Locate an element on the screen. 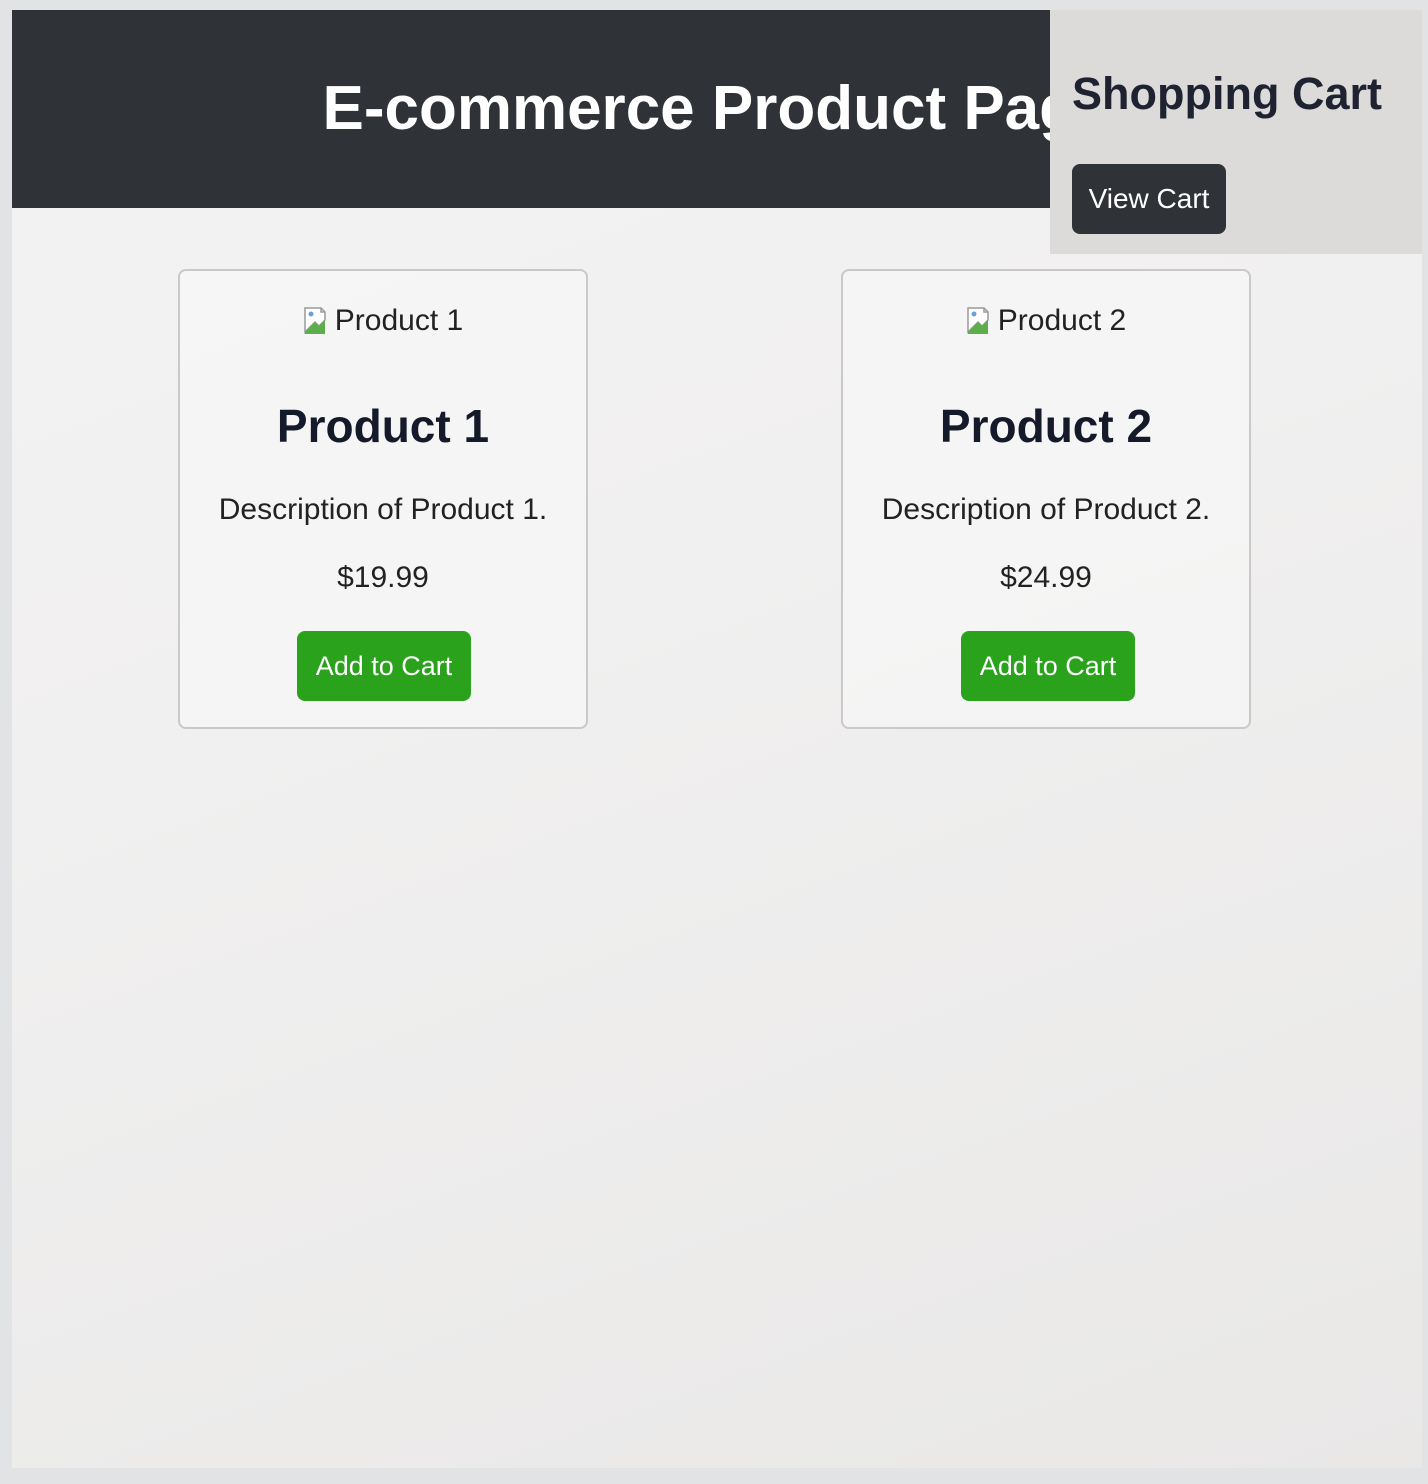  product-description: Description of Product 1. is located at coordinates (383, 509).